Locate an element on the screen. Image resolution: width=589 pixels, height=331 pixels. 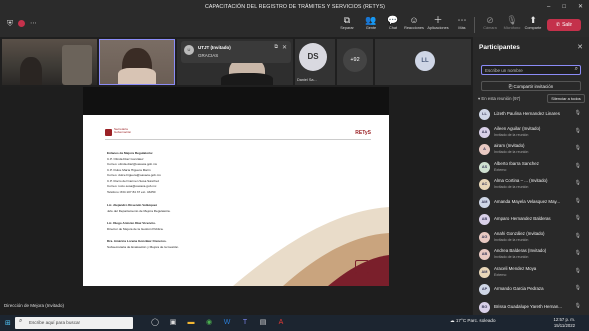
more-icon: ⋯ is located at coordinates (462, 20).